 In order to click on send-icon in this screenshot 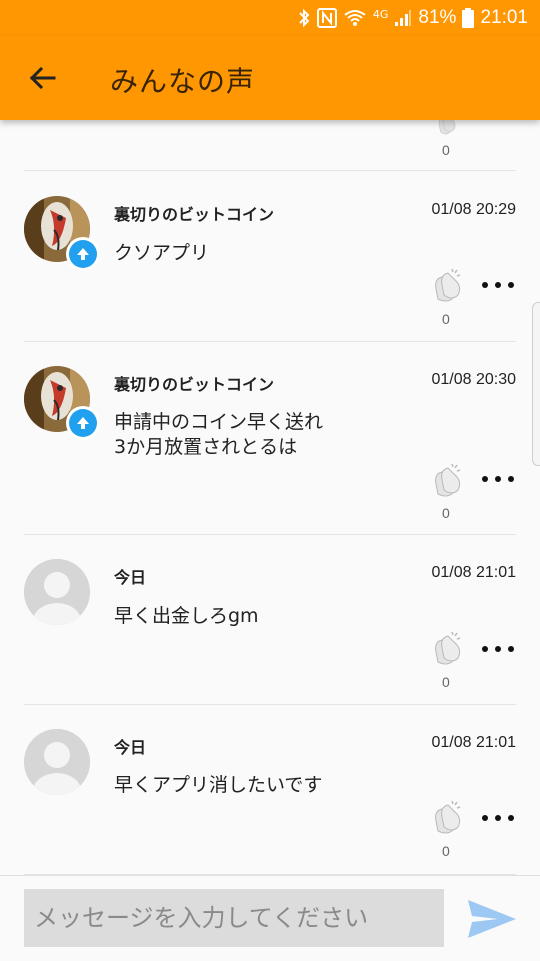, I will do `click(492, 919)`.